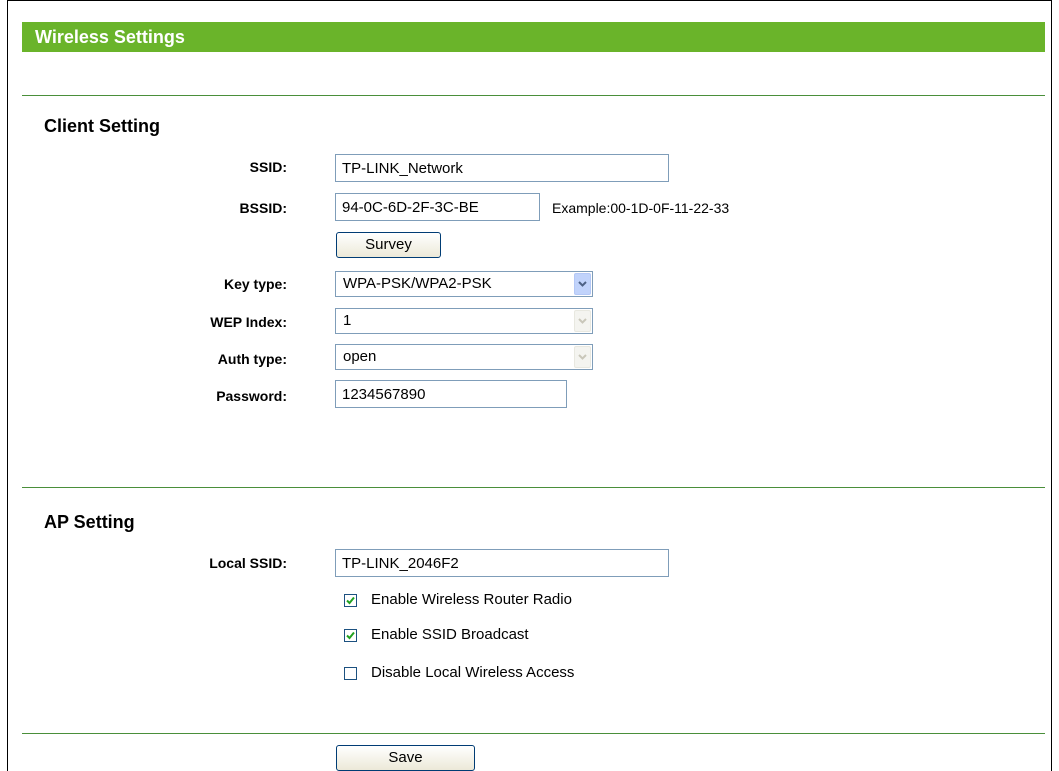 This screenshot has width=1059, height=771. Describe the element at coordinates (110, 37) in the screenshot. I see `page-title: Wireless Settings` at that location.